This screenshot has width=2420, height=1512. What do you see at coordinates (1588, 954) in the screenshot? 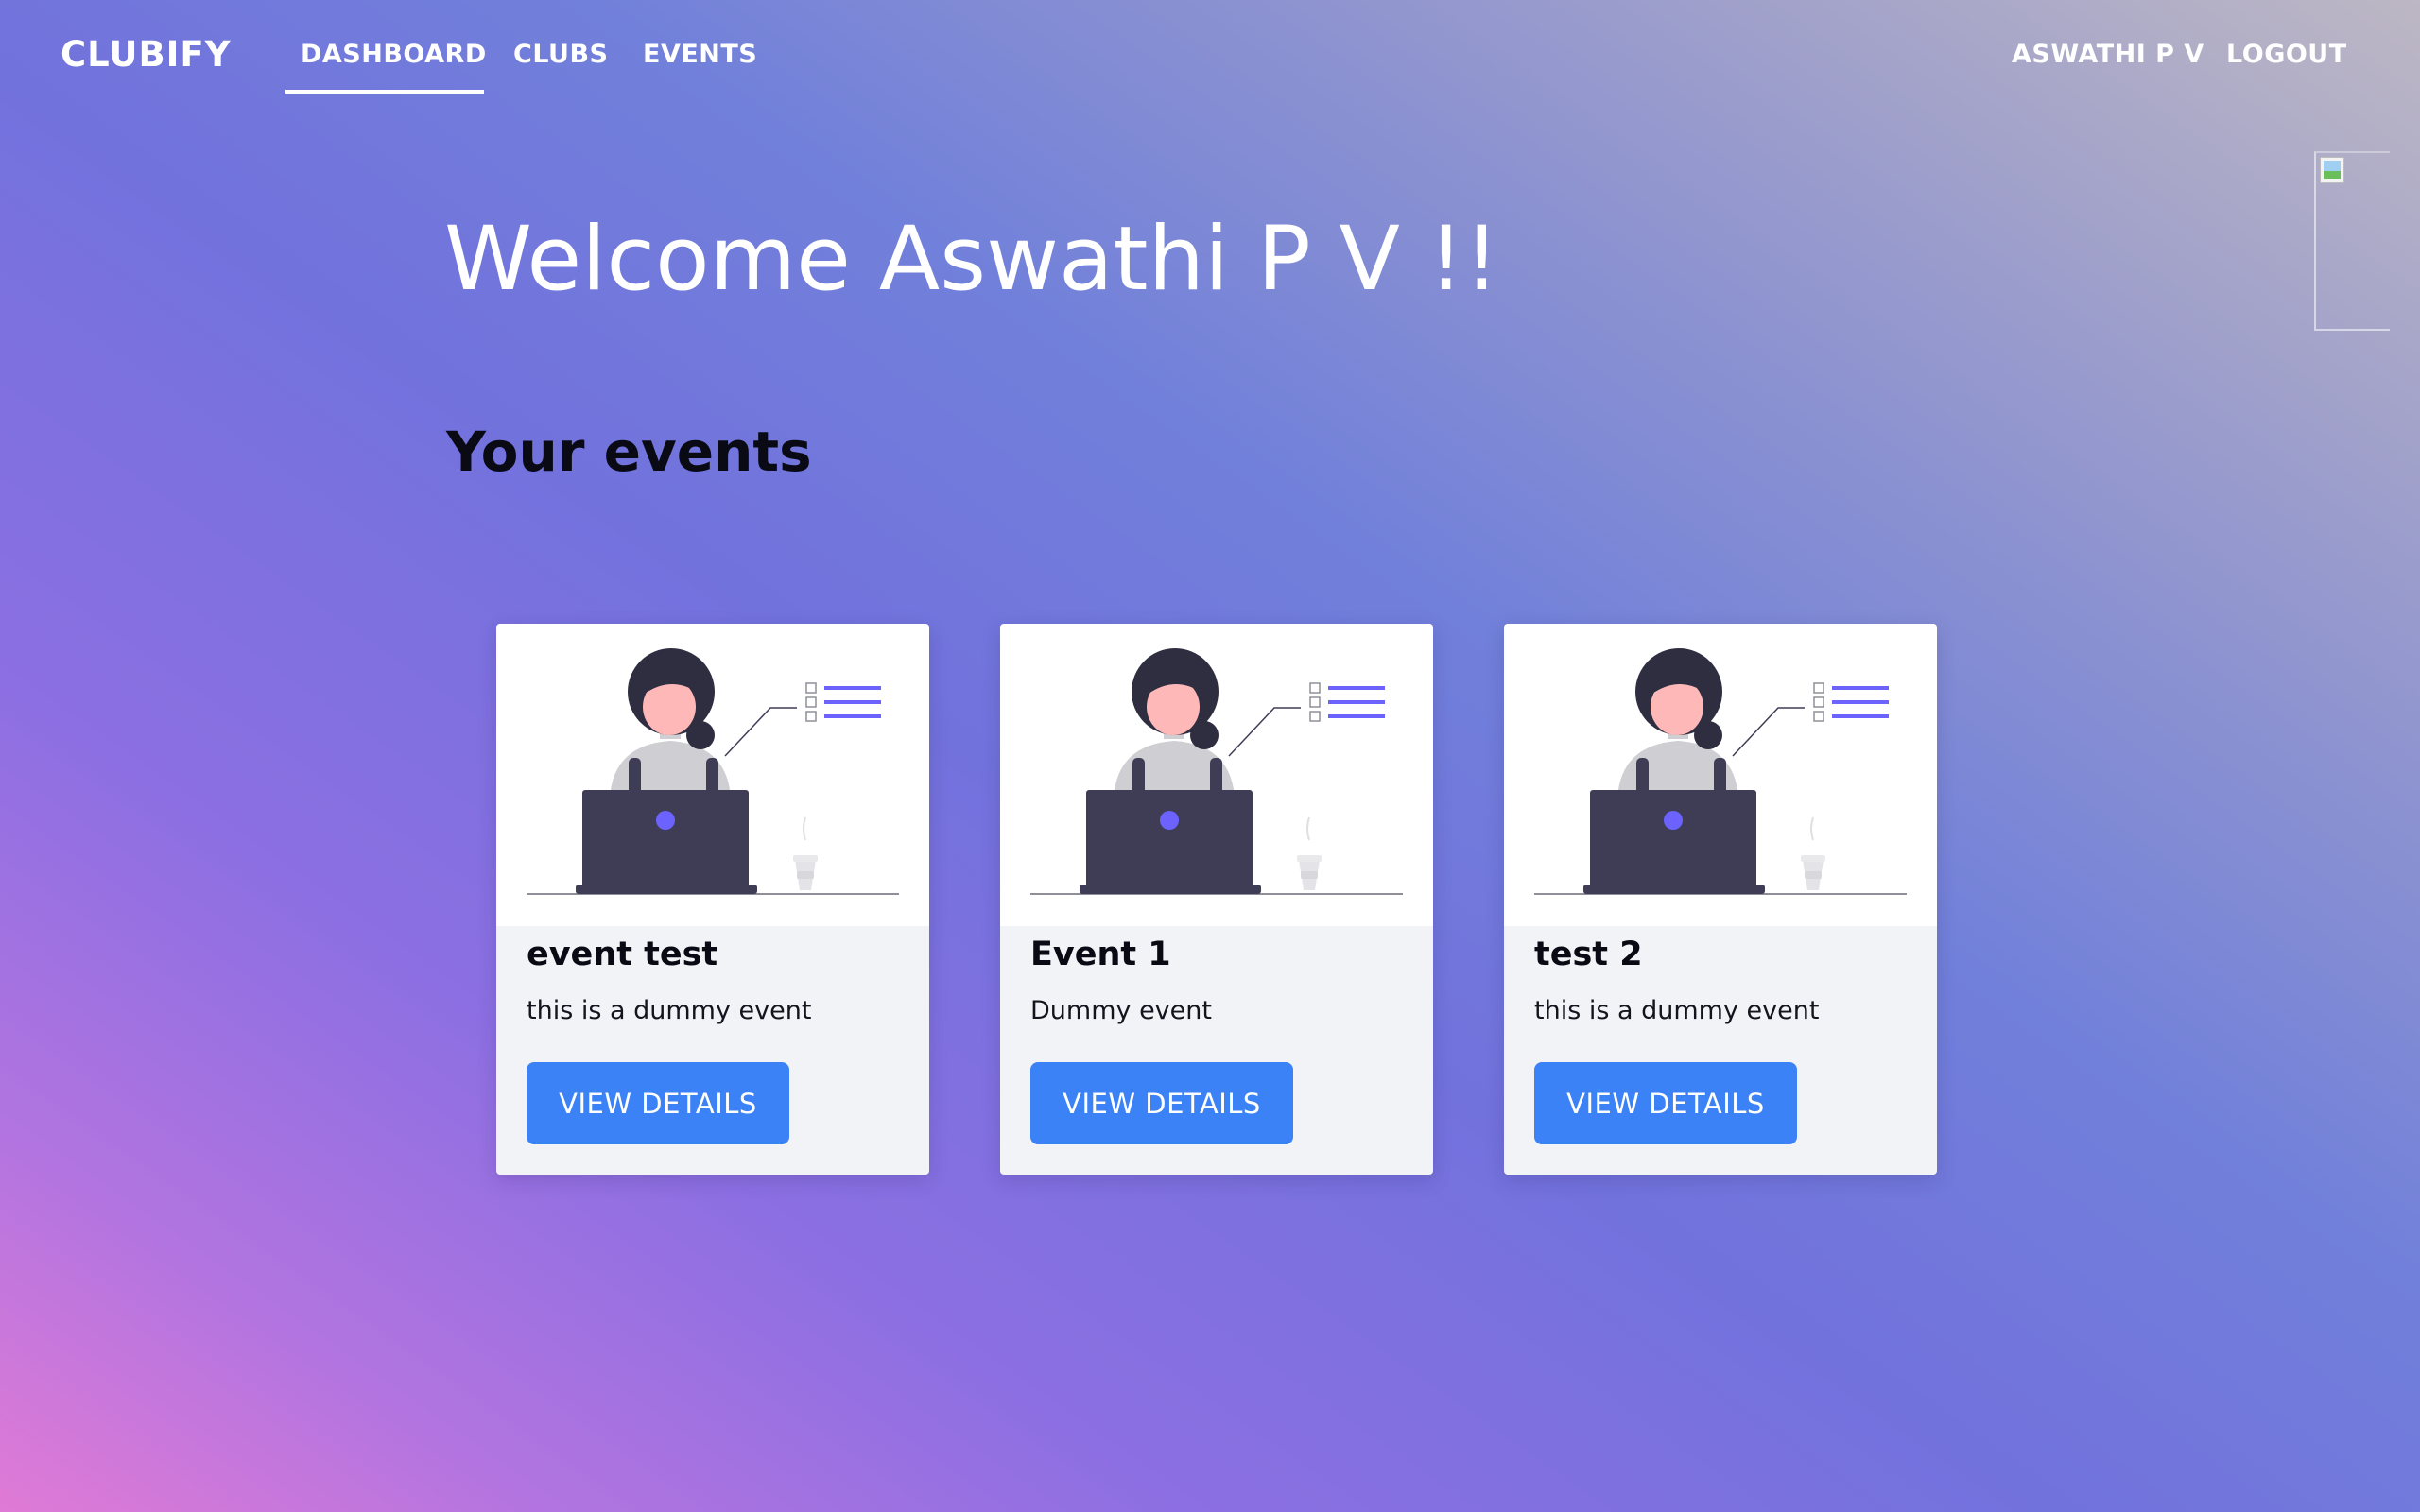
I see `event-card-title: test 2` at bounding box center [1588, 954].